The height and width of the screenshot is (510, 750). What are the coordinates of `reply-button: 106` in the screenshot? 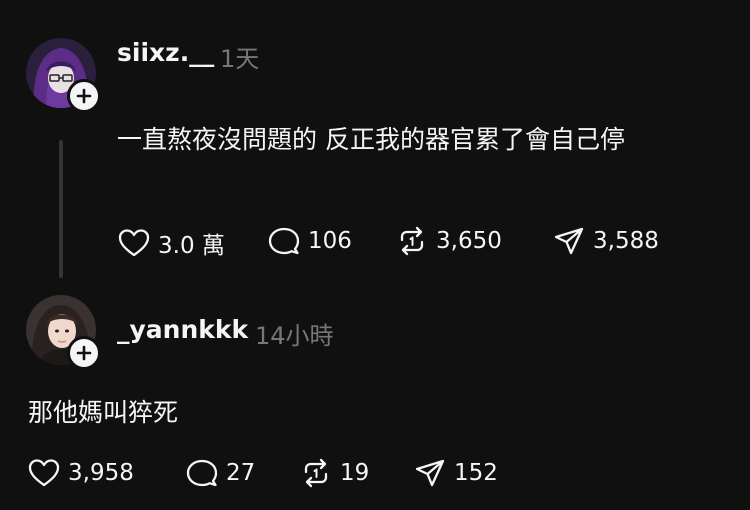 It's located at (310, 241).